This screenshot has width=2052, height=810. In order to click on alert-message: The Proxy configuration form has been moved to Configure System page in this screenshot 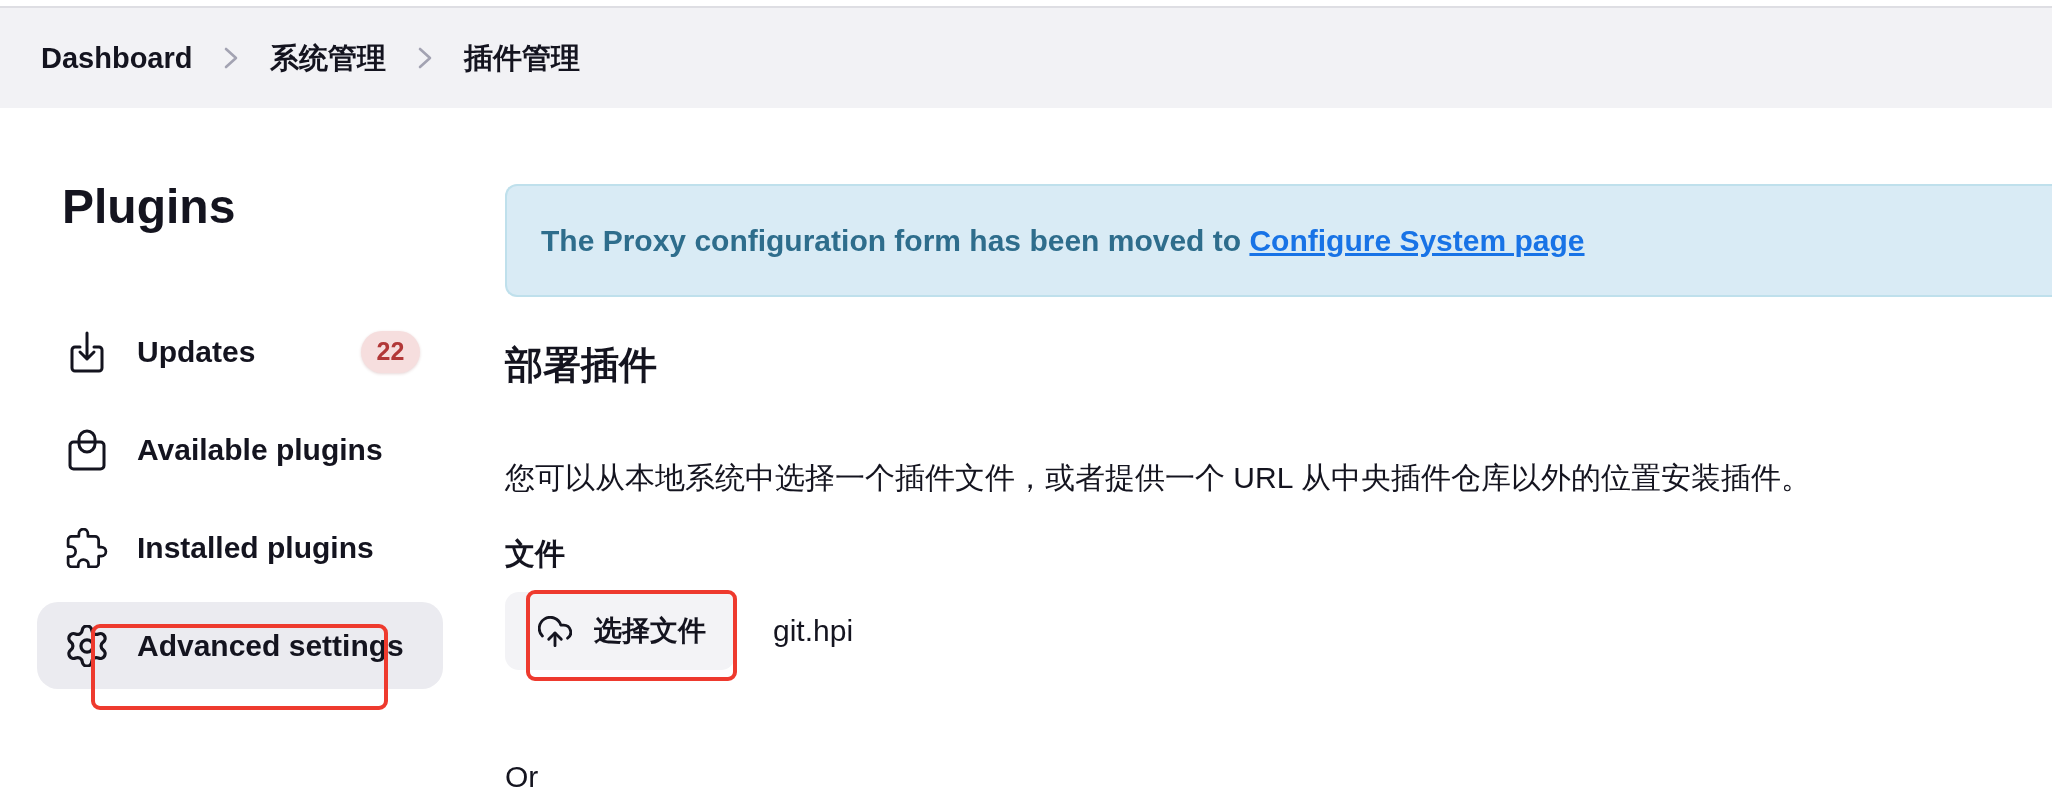, I will do `click(1063, 240)`.